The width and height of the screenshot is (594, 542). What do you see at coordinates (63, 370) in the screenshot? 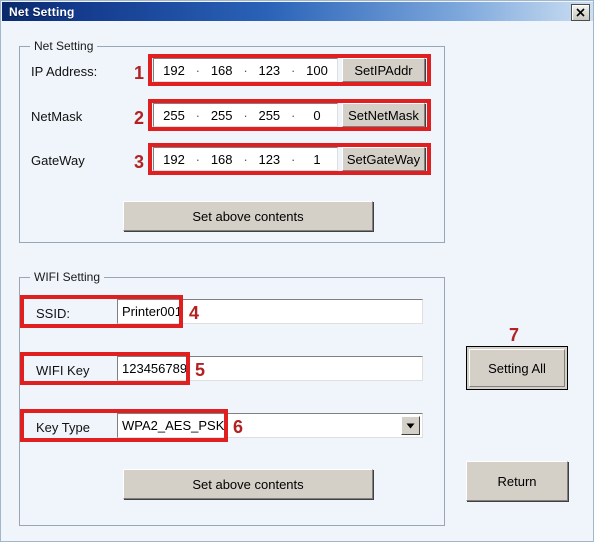
I see `wifi-key-label: WIFI Key` at bounding box center [63, 370].